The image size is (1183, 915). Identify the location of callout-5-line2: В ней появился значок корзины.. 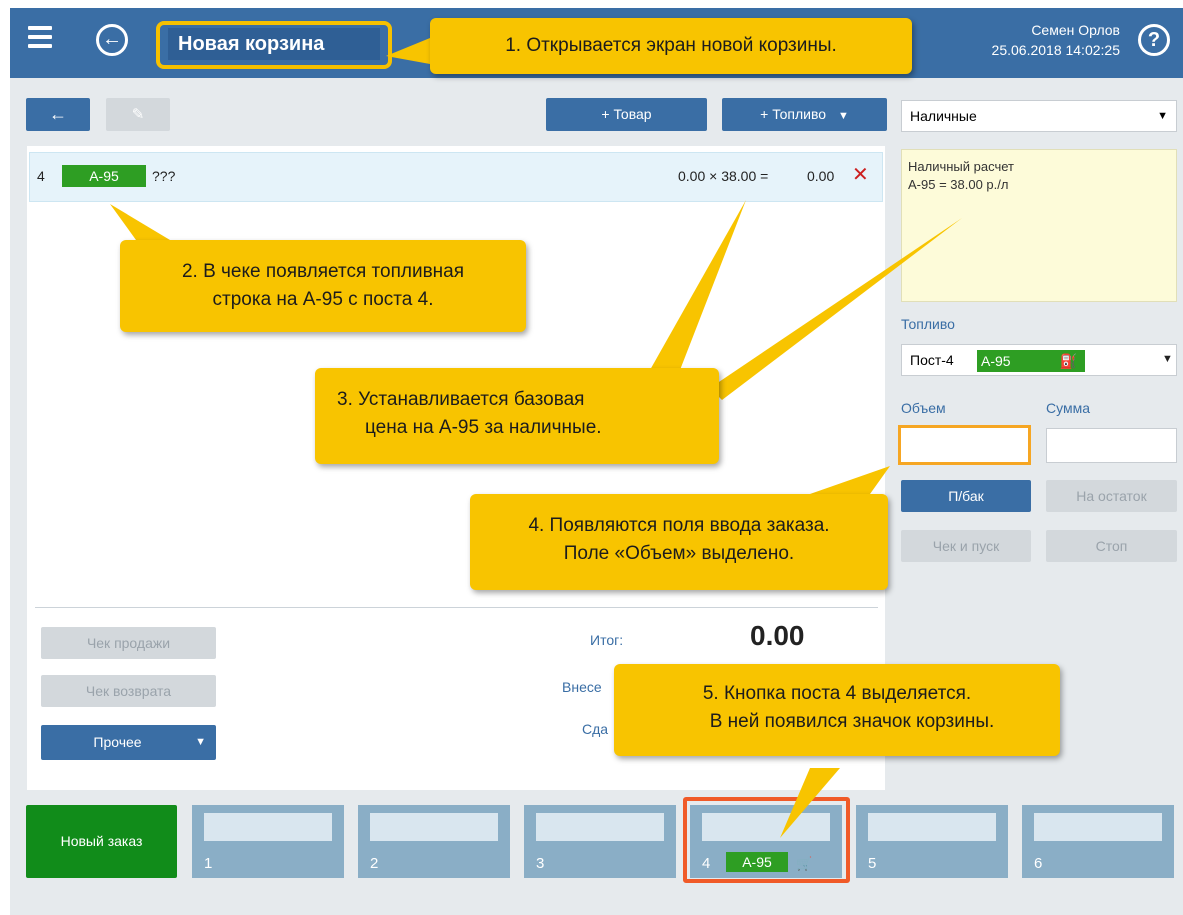
(852, 721).